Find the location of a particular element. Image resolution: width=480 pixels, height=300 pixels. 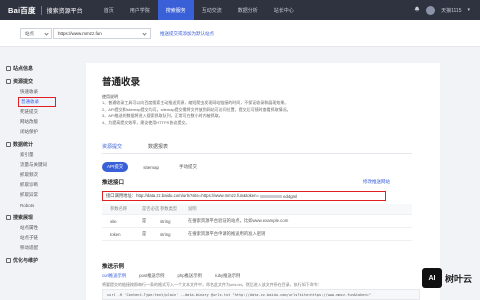

nav-item: 用户学院 is located at coordinates (140, 10).